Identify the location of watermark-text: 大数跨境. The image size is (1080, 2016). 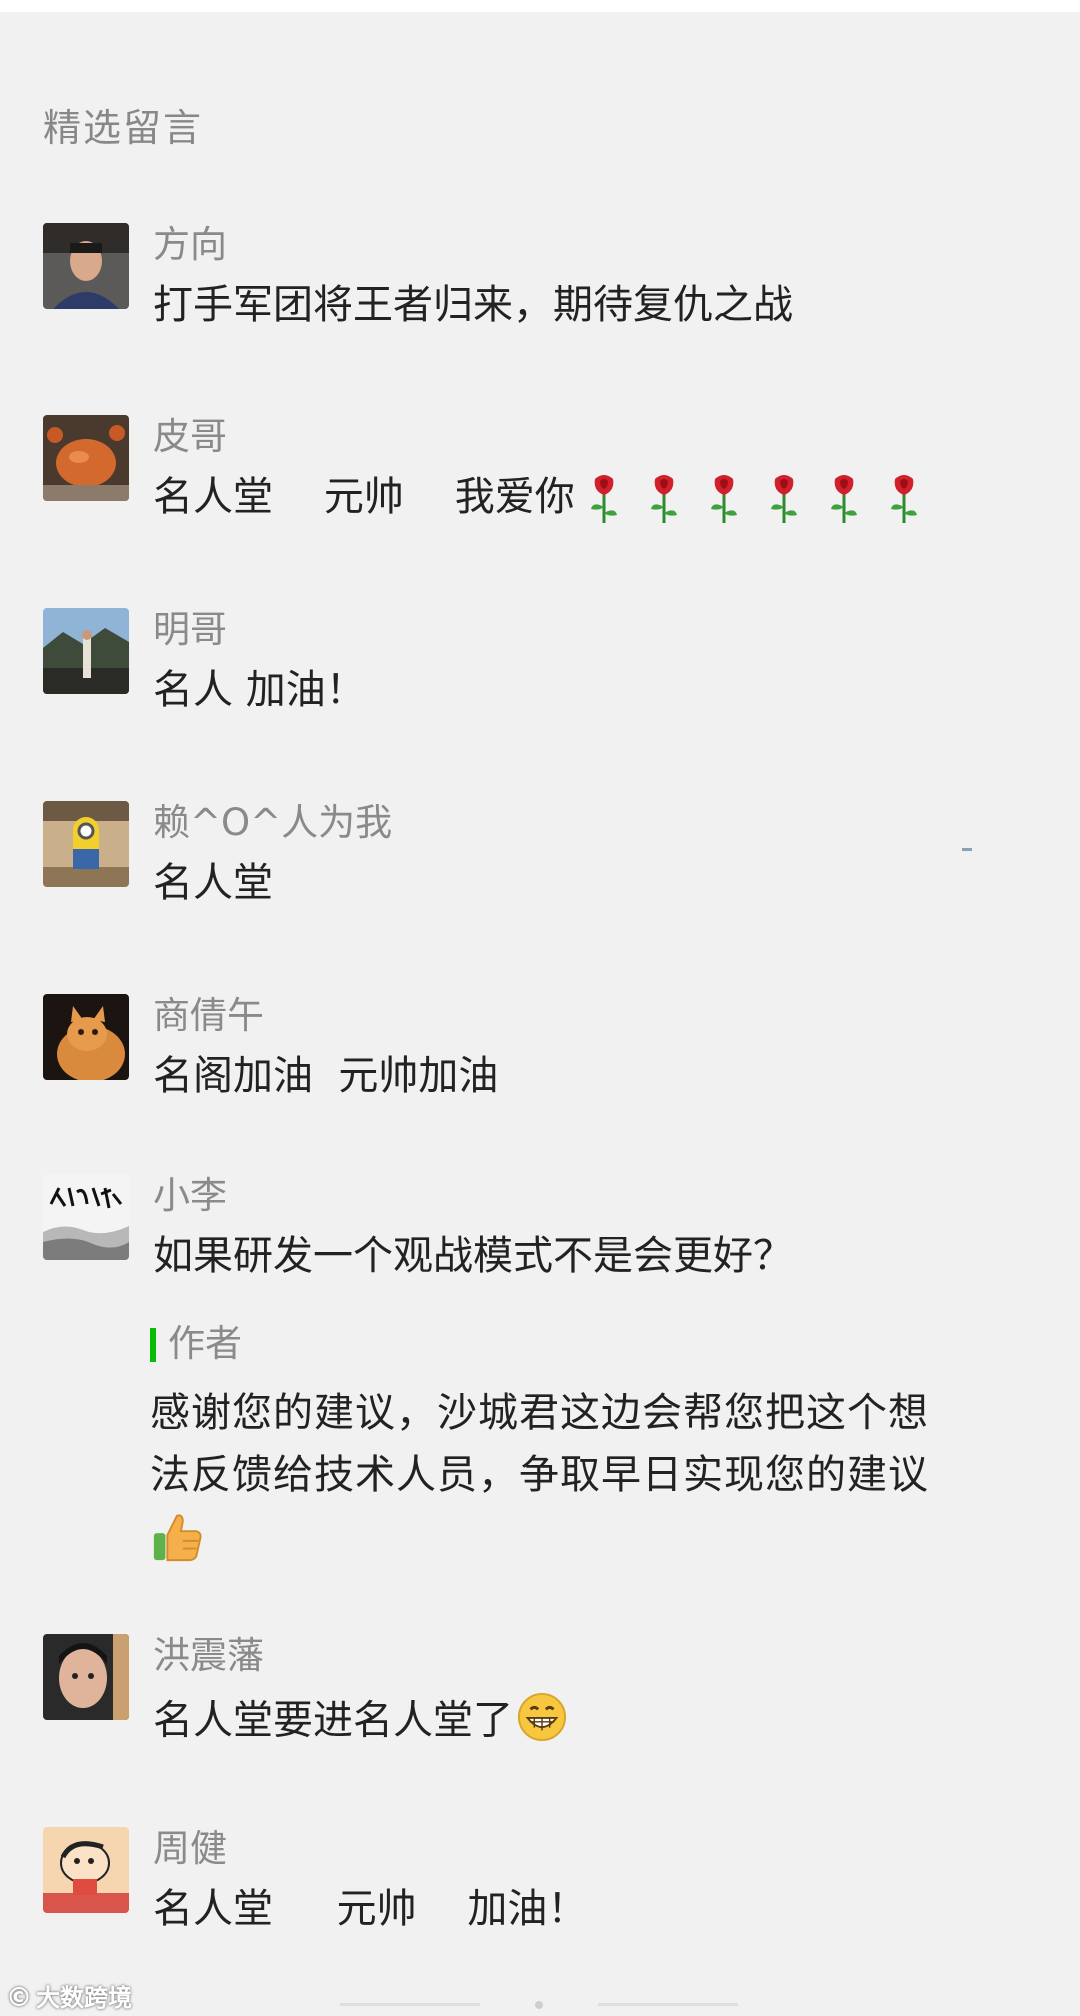
(84, 1998).